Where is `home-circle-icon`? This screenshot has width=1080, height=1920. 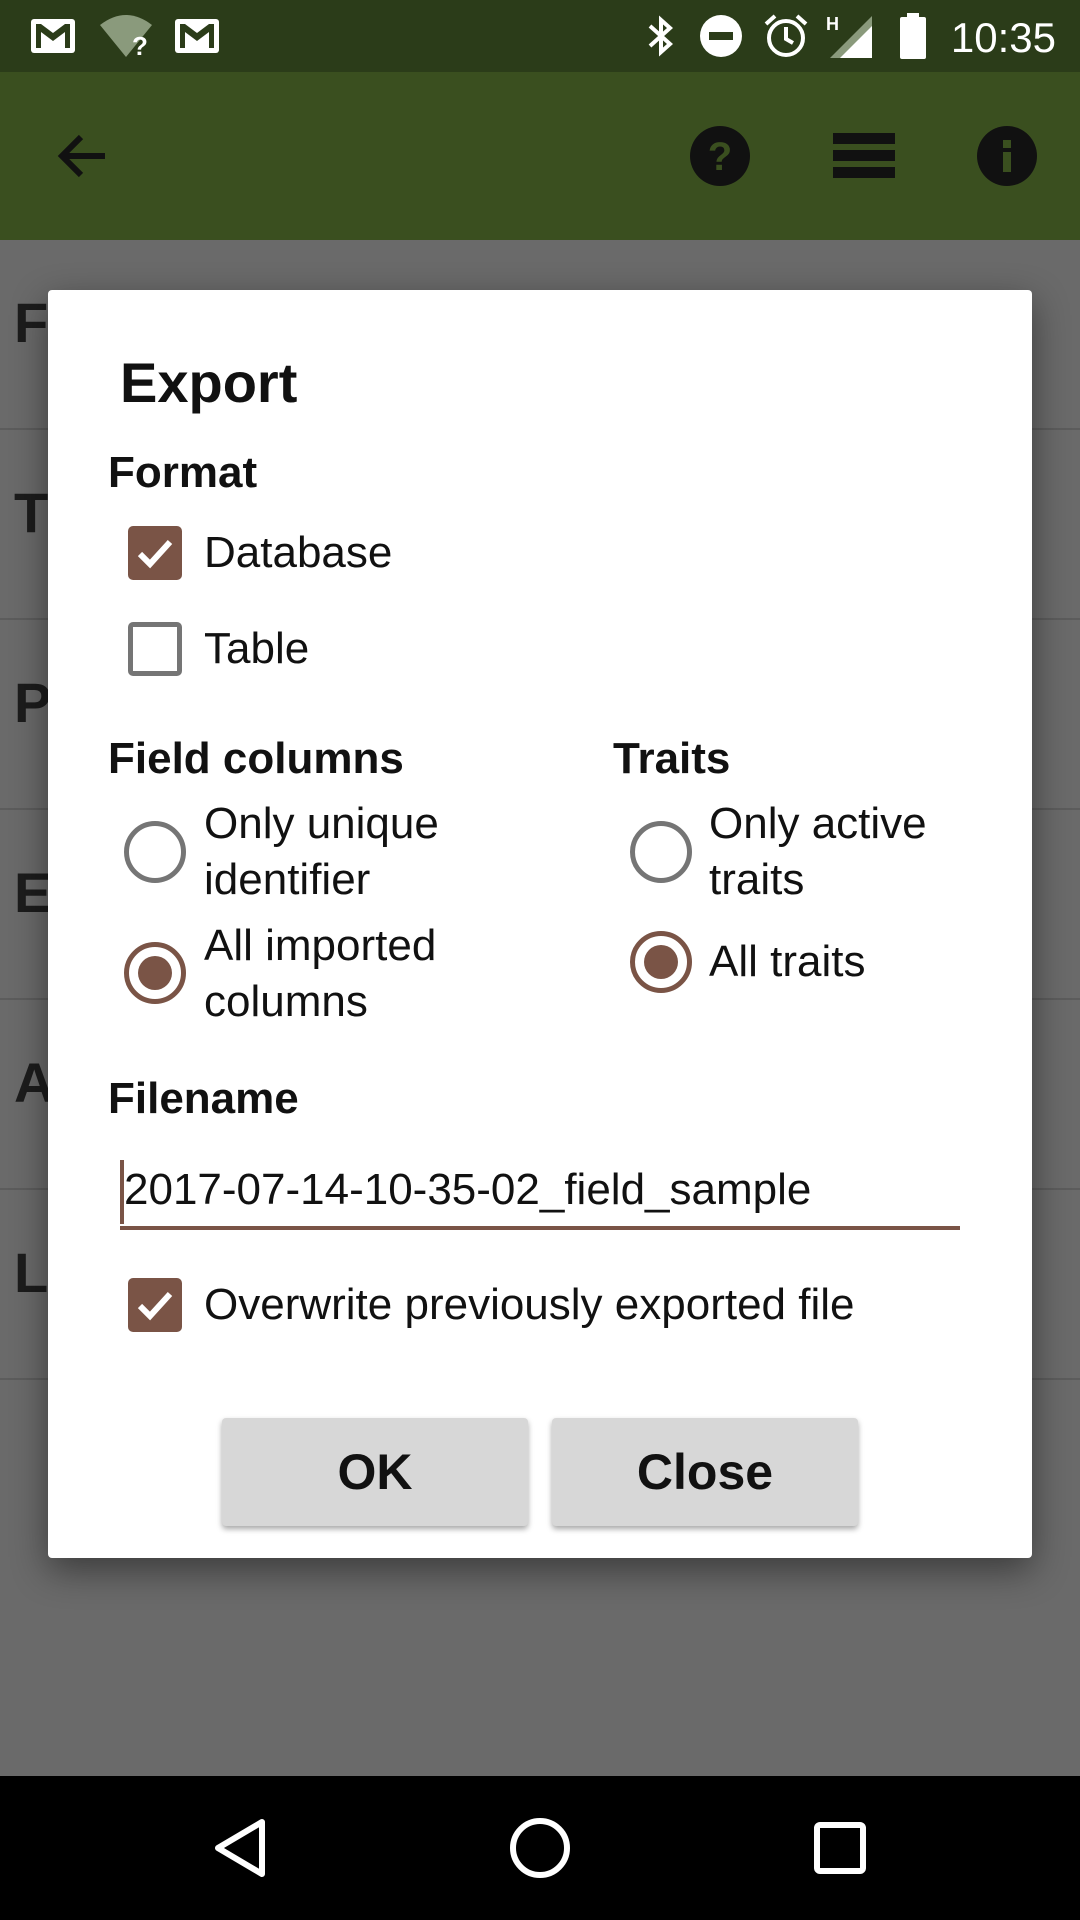 home-circle-icon is located at coordinates (540, 1848).